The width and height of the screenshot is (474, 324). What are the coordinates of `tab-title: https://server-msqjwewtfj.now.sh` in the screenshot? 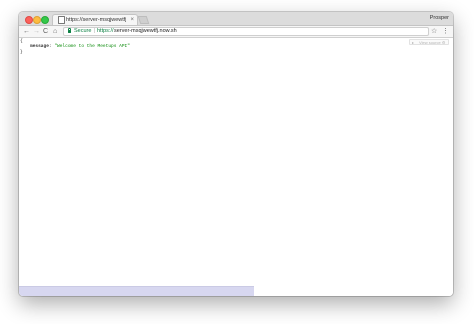 It's located at (96, 20).